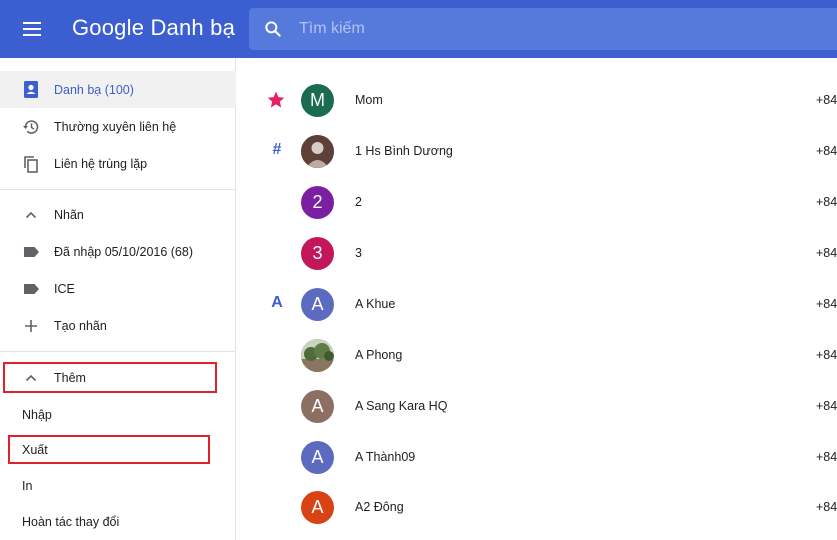 The height and width of the screenshot is (540, 837). I want to click on copy-icon, so click(31, 164).